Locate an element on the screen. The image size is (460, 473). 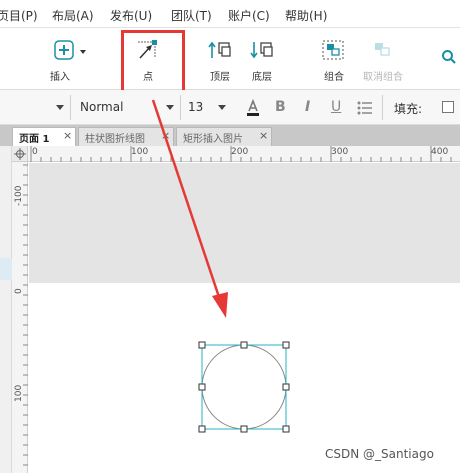
annotation-arrow-line is located at coordinates (186, 200).